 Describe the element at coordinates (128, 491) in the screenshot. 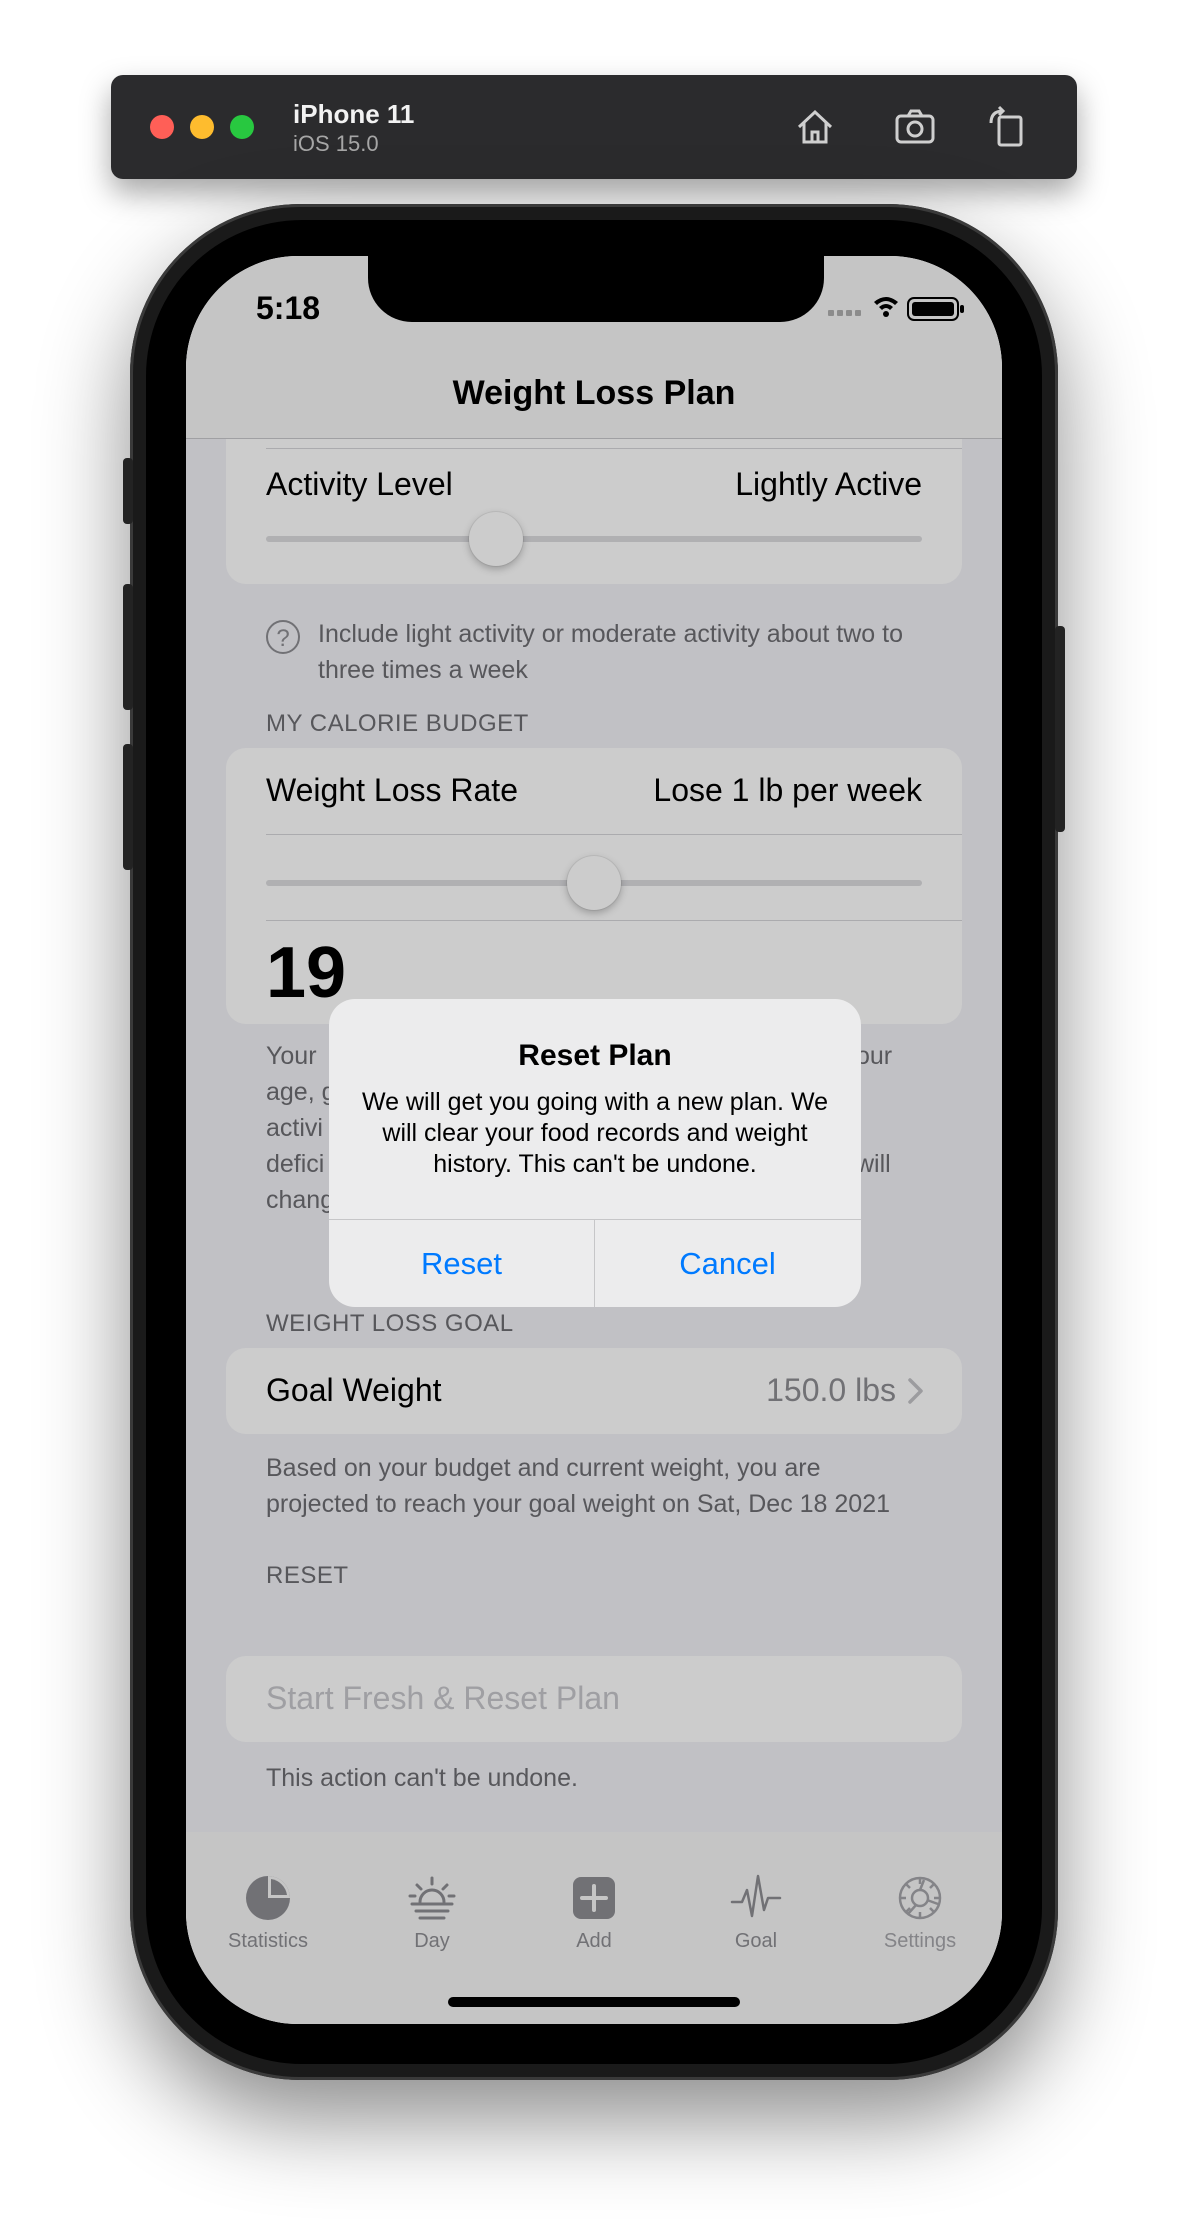

I see `mute-switch` at that location.